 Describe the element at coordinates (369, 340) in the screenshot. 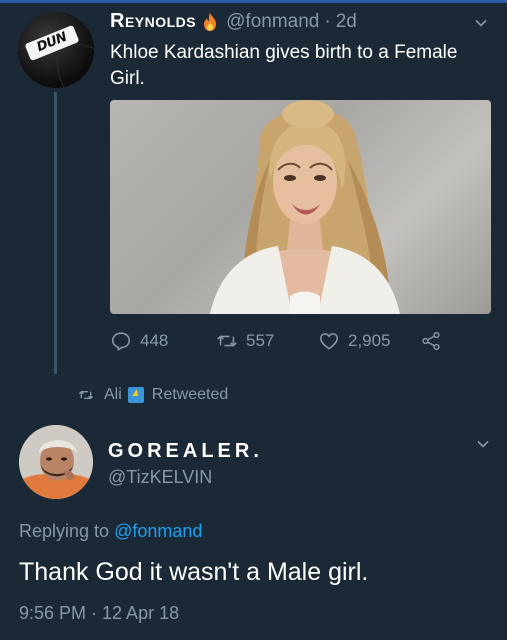

I see `like-count: 2,905` at that location.